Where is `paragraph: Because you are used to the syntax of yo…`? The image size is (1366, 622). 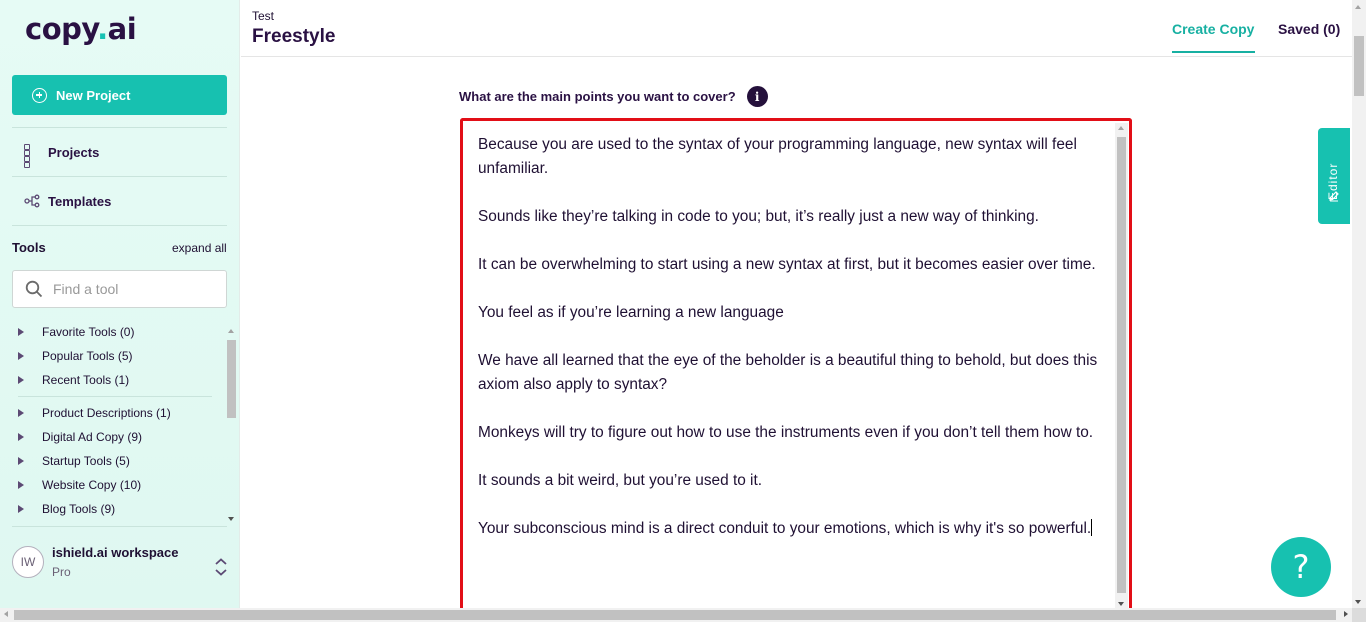
paragraph: Because you are used to the syntax of yo… is located at coordinates (777, 156).